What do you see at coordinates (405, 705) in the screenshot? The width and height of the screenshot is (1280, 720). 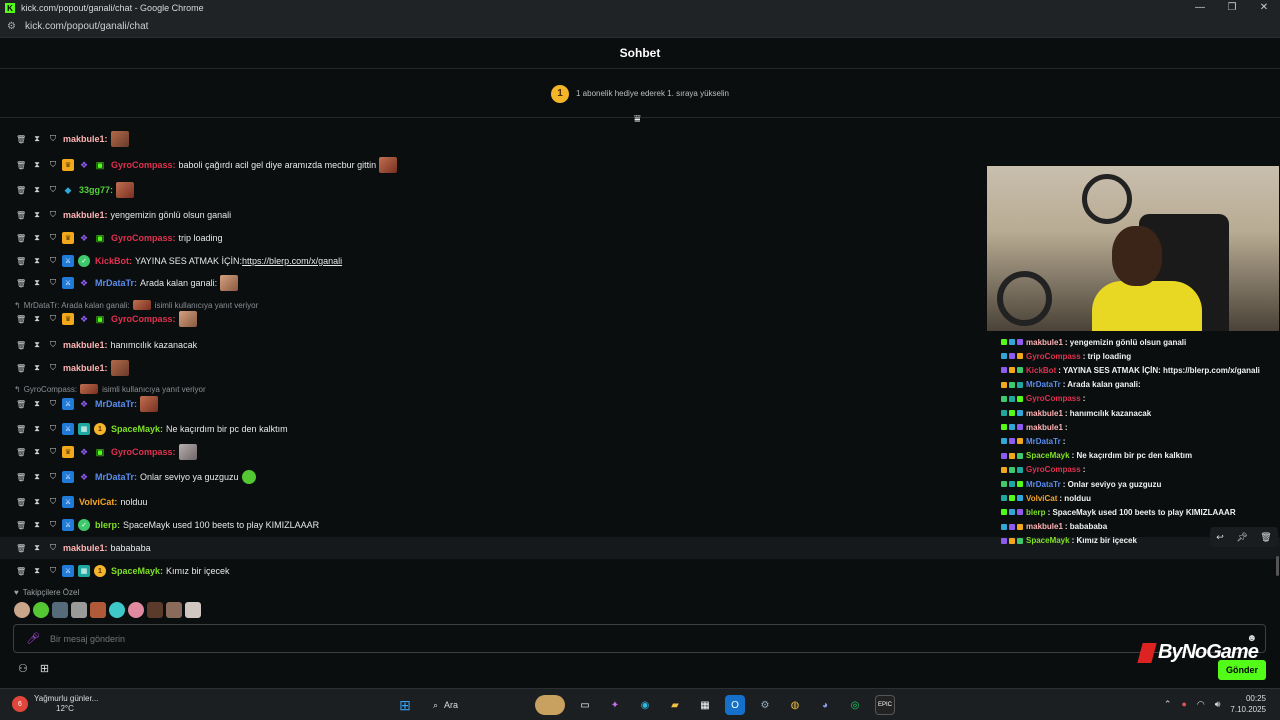 I see `windows-start-icon: ⊞` at bounding box center [405, 705].